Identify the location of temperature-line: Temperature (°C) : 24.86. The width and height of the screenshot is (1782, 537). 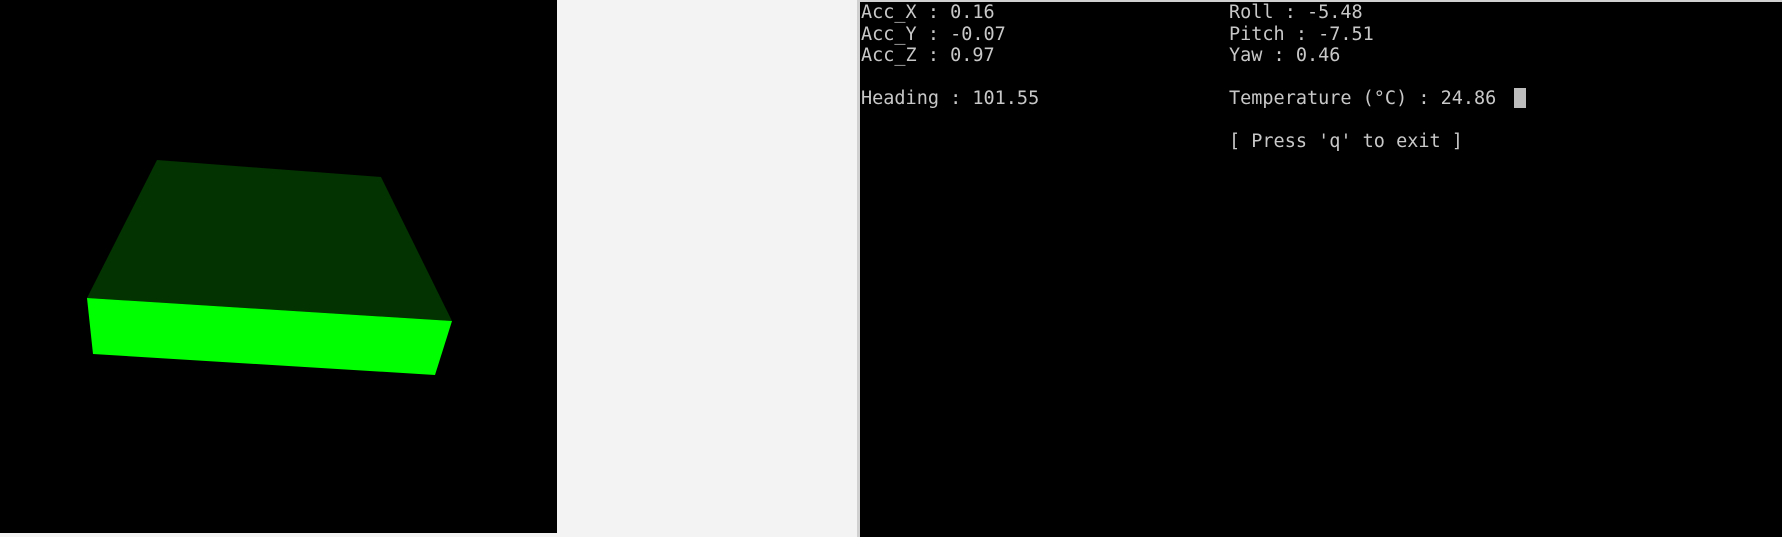
(1378, 99).